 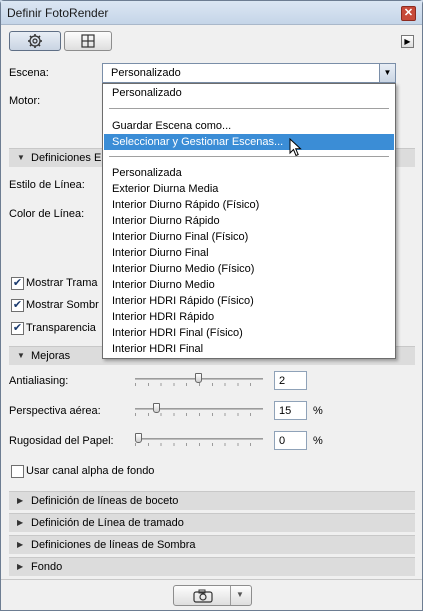 I want to click on rugosidad-input: 0, so click(x=290, y=440).